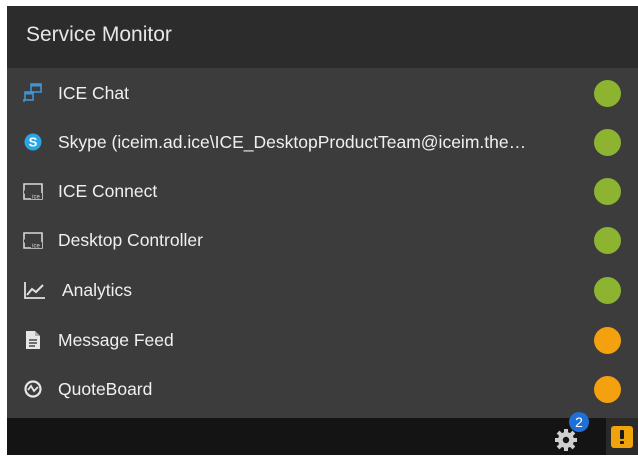  Describe the element at coordinates (322, 93) in the screenshot. I see `service-row-ice-chat: ICE Chat` at that location.